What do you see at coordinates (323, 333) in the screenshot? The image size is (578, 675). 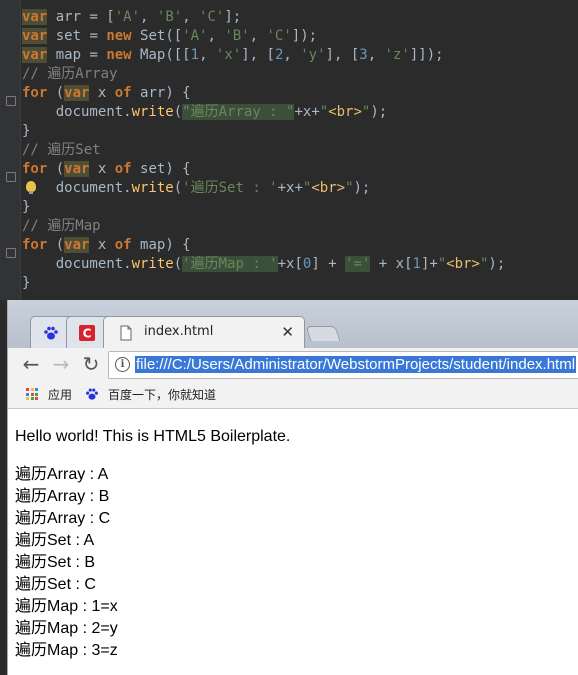 I see `new-tab-button` at bounding box center [323, 333].